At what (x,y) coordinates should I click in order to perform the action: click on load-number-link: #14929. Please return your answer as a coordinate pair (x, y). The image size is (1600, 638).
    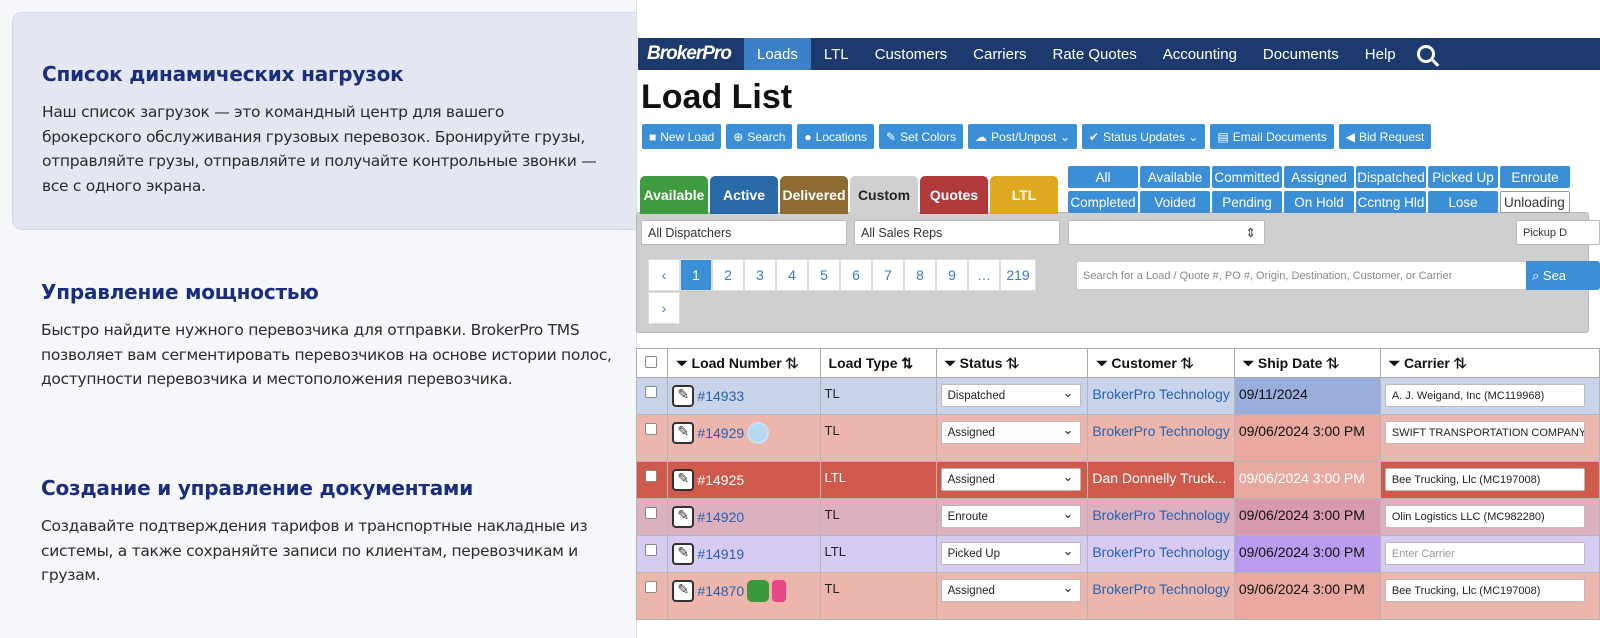
    Looking at the image, I should click on (720, 433).